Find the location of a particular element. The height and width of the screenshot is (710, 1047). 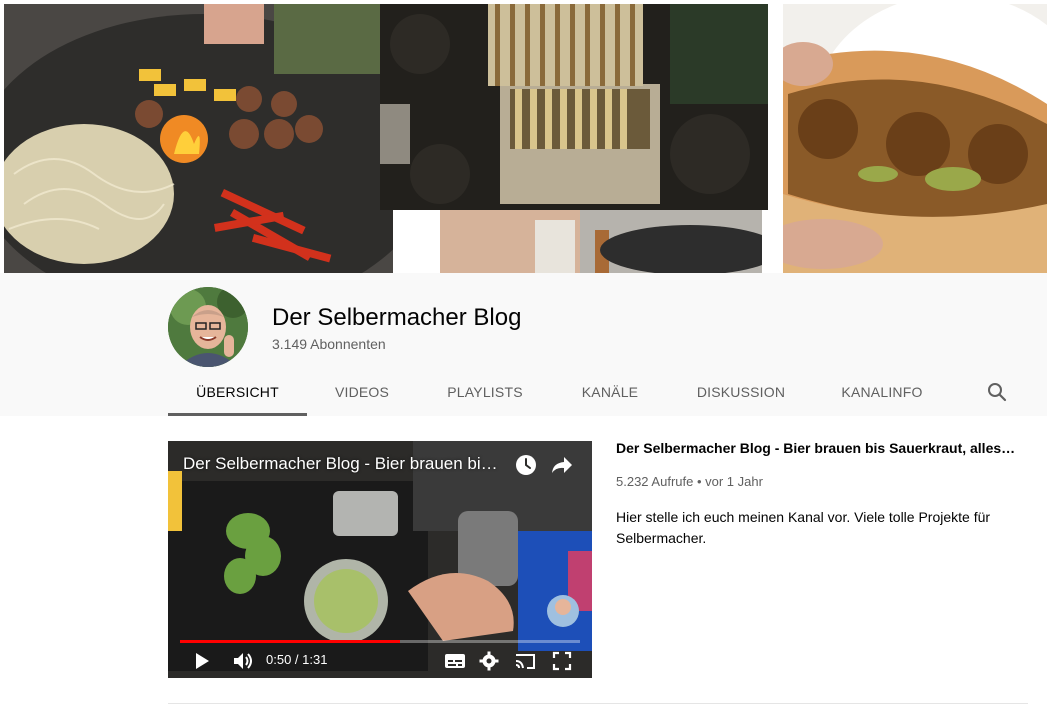

tab-about: KANALINFO is located at coordinates (882, 393).